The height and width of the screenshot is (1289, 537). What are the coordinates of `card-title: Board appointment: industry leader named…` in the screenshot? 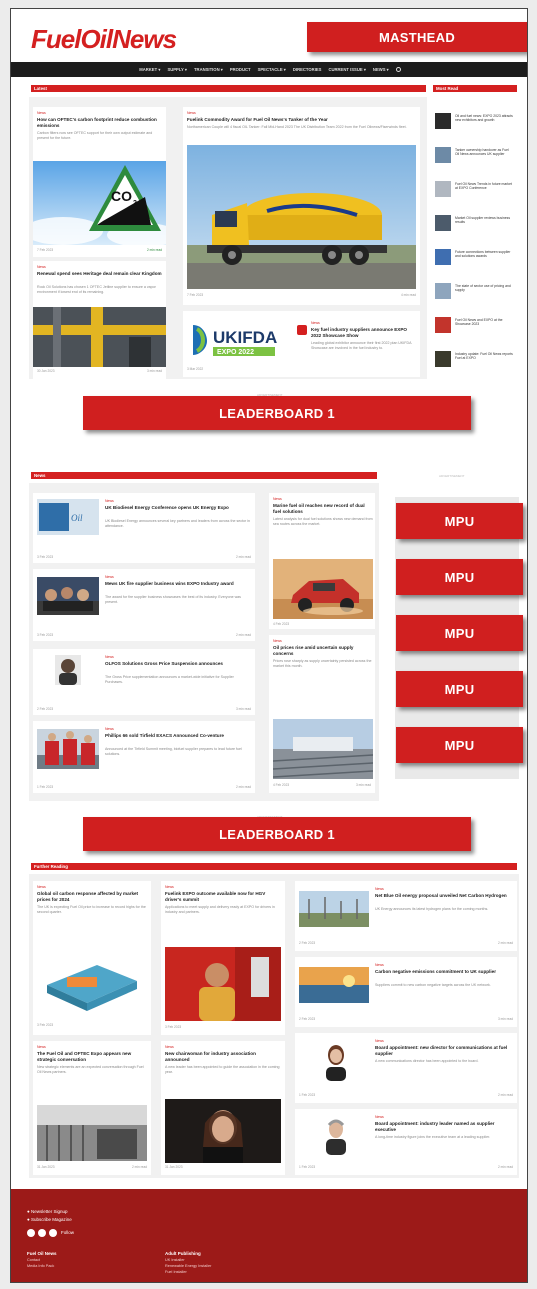 It's located at (444, 1126).